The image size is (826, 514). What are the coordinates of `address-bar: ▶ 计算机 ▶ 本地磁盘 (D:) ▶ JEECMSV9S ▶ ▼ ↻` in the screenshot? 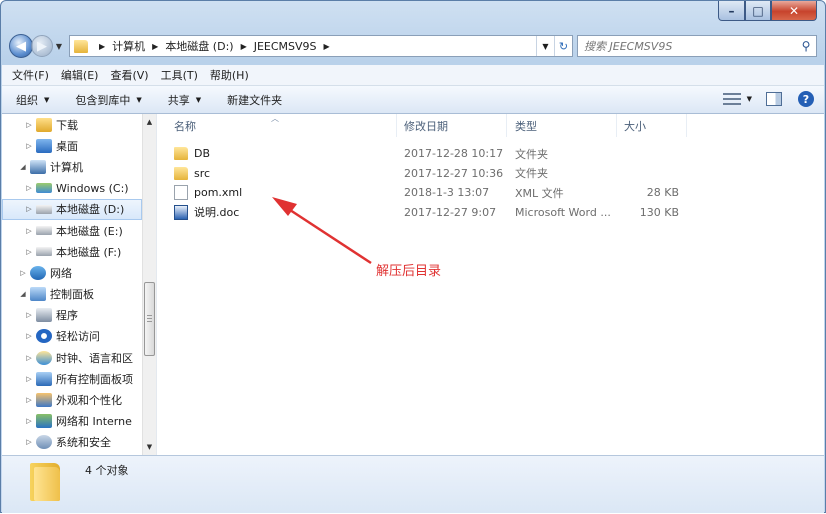 It's located at (321, 46).